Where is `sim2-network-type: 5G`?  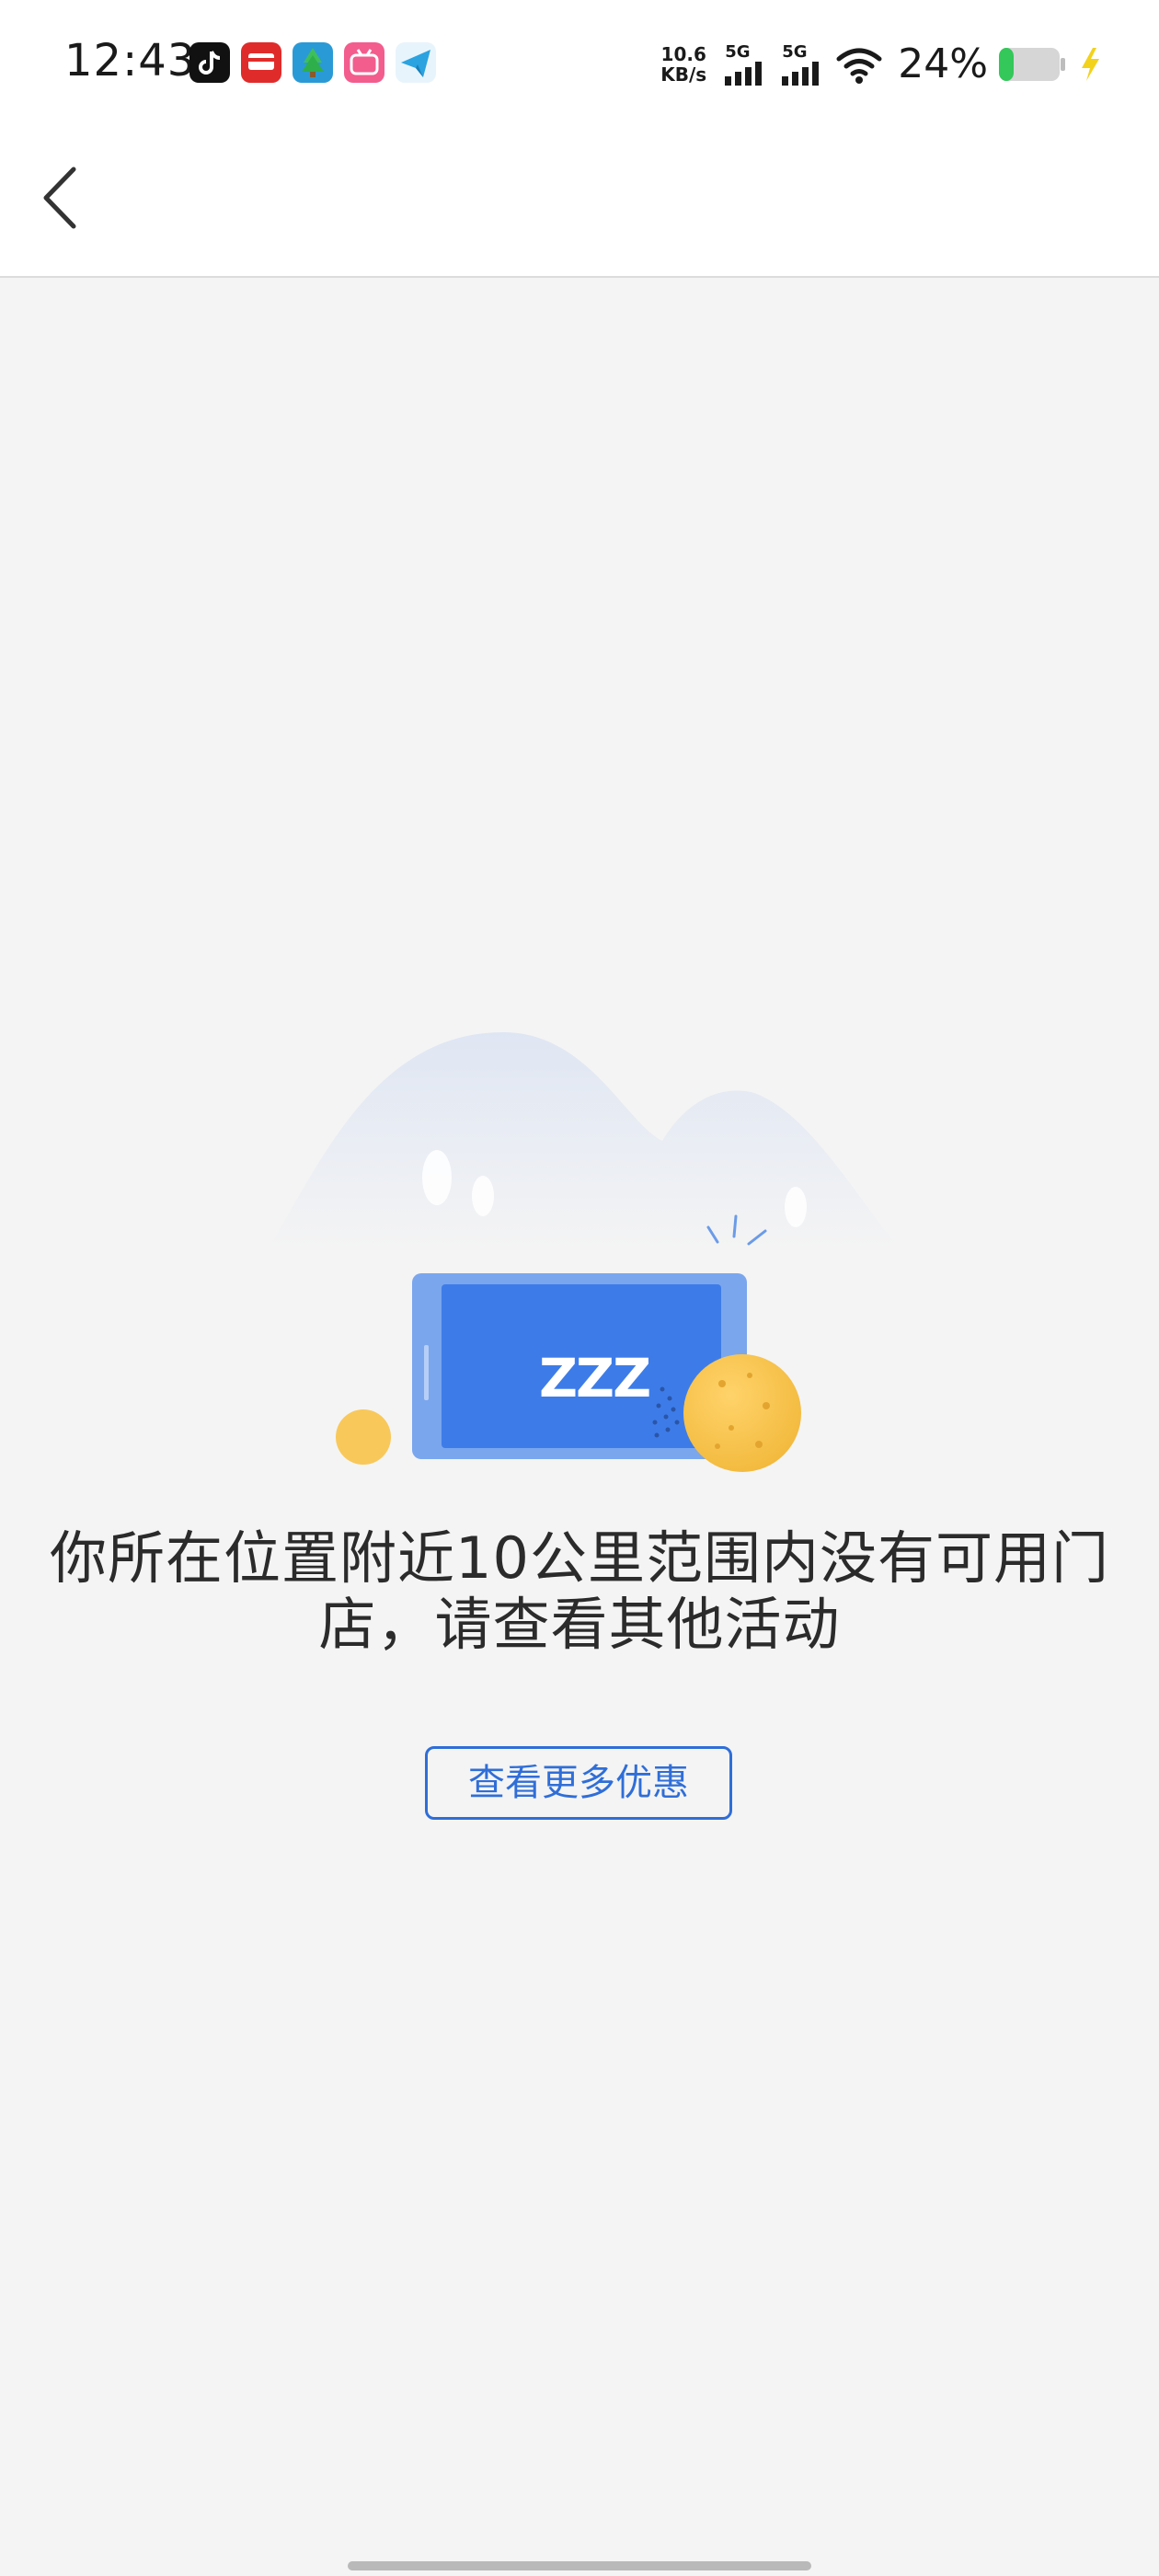 sim2-network-type: 5G is located at coordinates (795, 52).